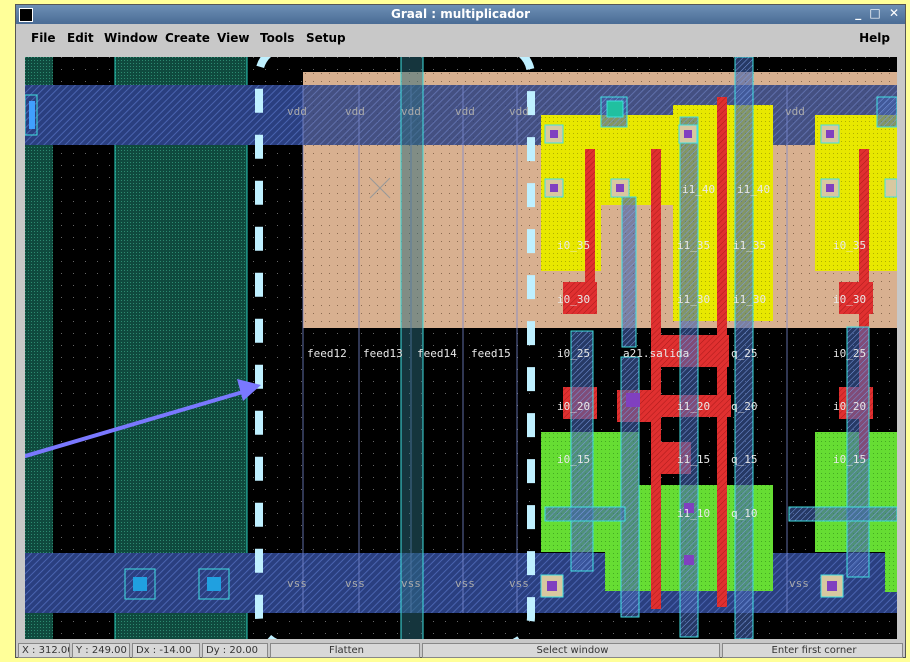 The image size is (910, 662). Describe the element at coordinates (744, 406) in the screenshot. I see `signal-label: q_20` at that location.